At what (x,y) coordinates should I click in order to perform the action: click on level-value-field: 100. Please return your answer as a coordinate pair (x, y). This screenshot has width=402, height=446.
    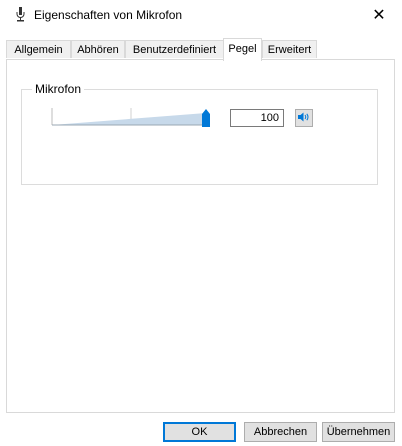
    Looking at the image, I should click on (257, 118).